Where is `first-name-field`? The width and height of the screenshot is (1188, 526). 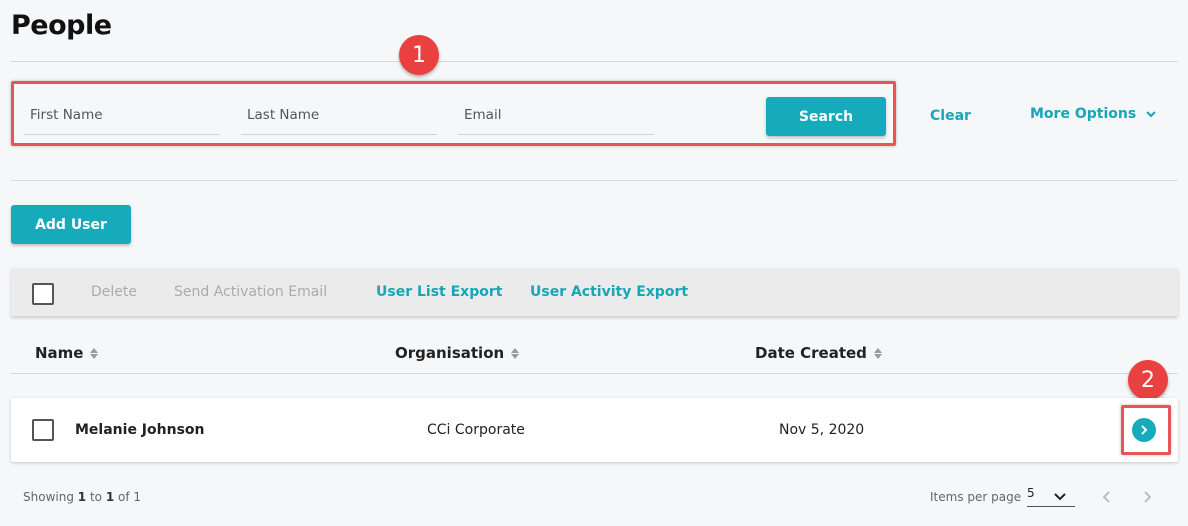 first-name-field is located at coordinates (122, 117).